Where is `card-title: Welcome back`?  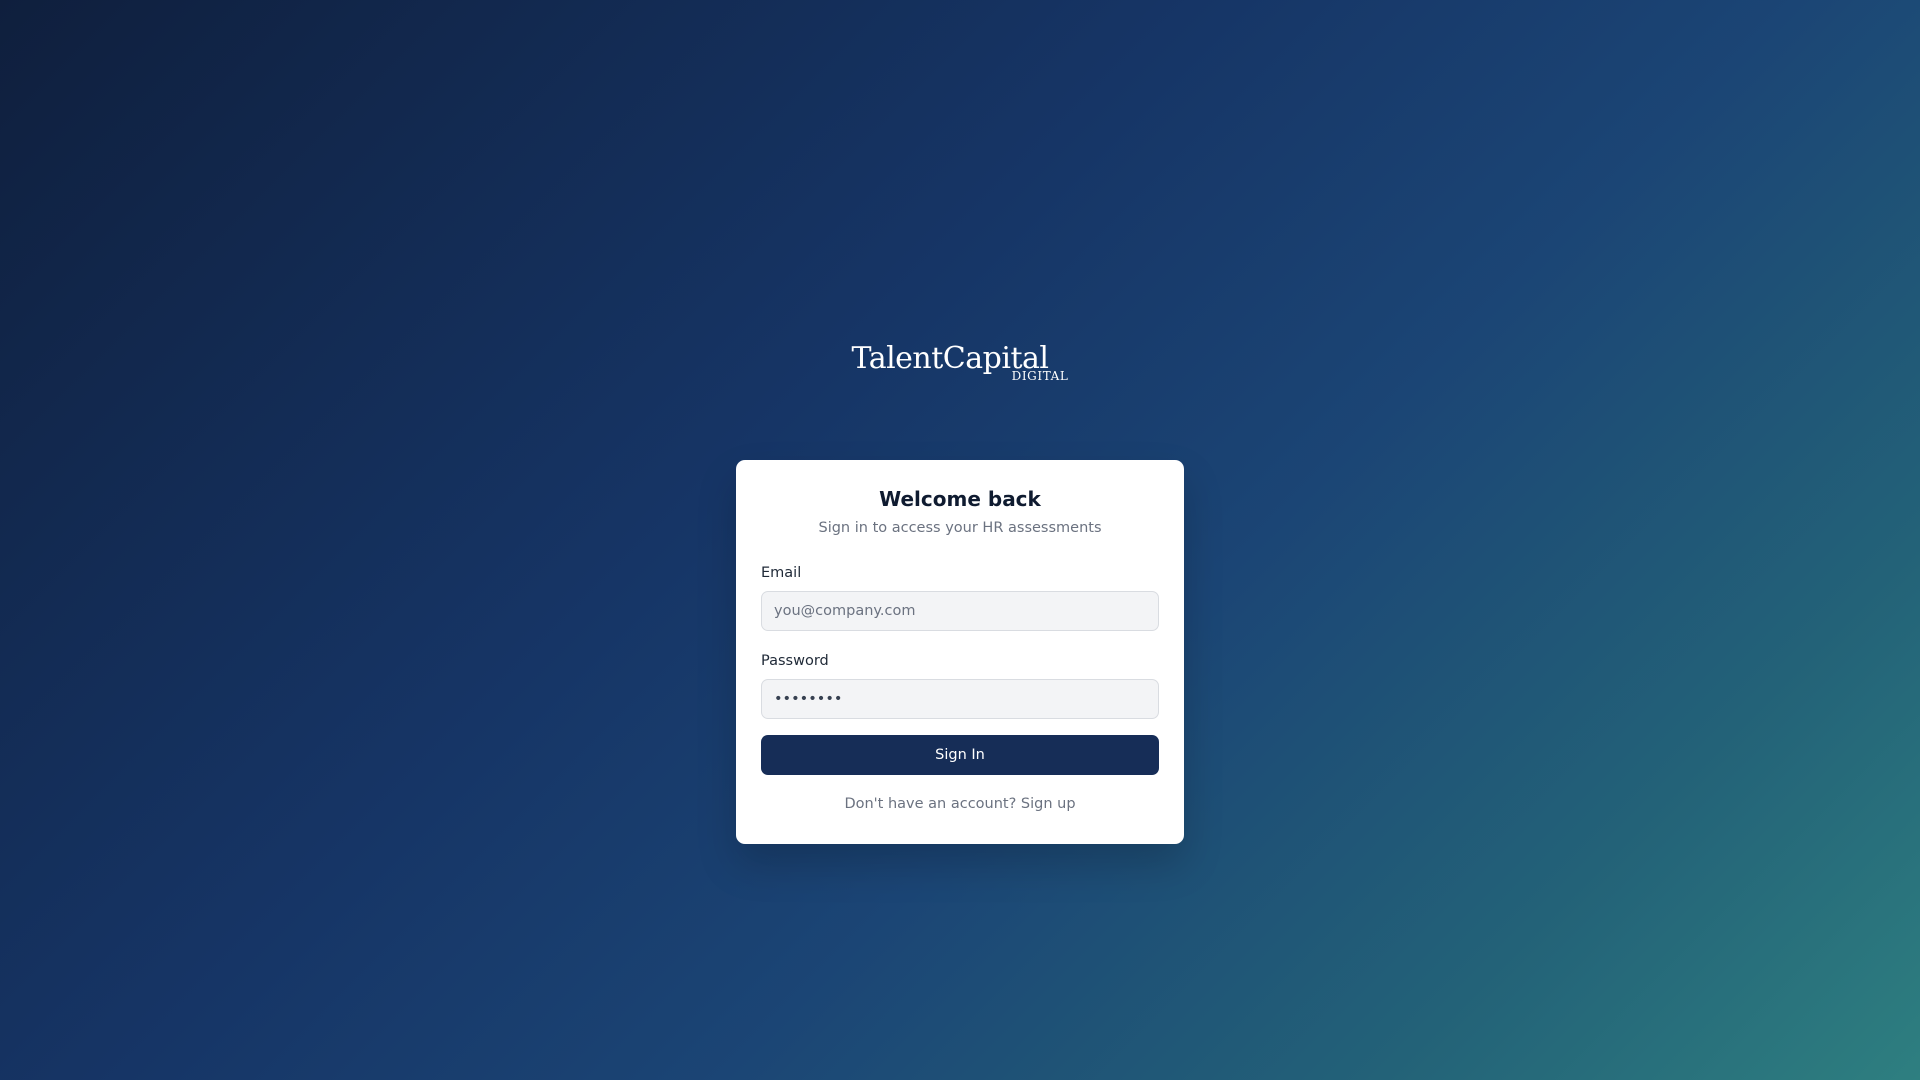 card-title: Welcome back is located at coordinates (960, 499).